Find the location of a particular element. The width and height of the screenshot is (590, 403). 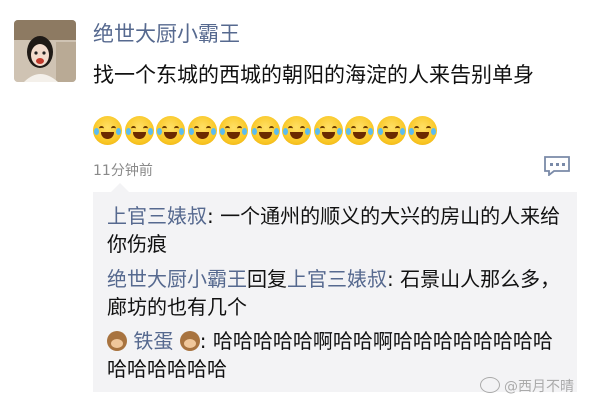

comment-item: 绝世大厨小霸王回复上官三婊叔: 石景山人那么多，廊坊的也有几个 is located at coordinates (337, 293).